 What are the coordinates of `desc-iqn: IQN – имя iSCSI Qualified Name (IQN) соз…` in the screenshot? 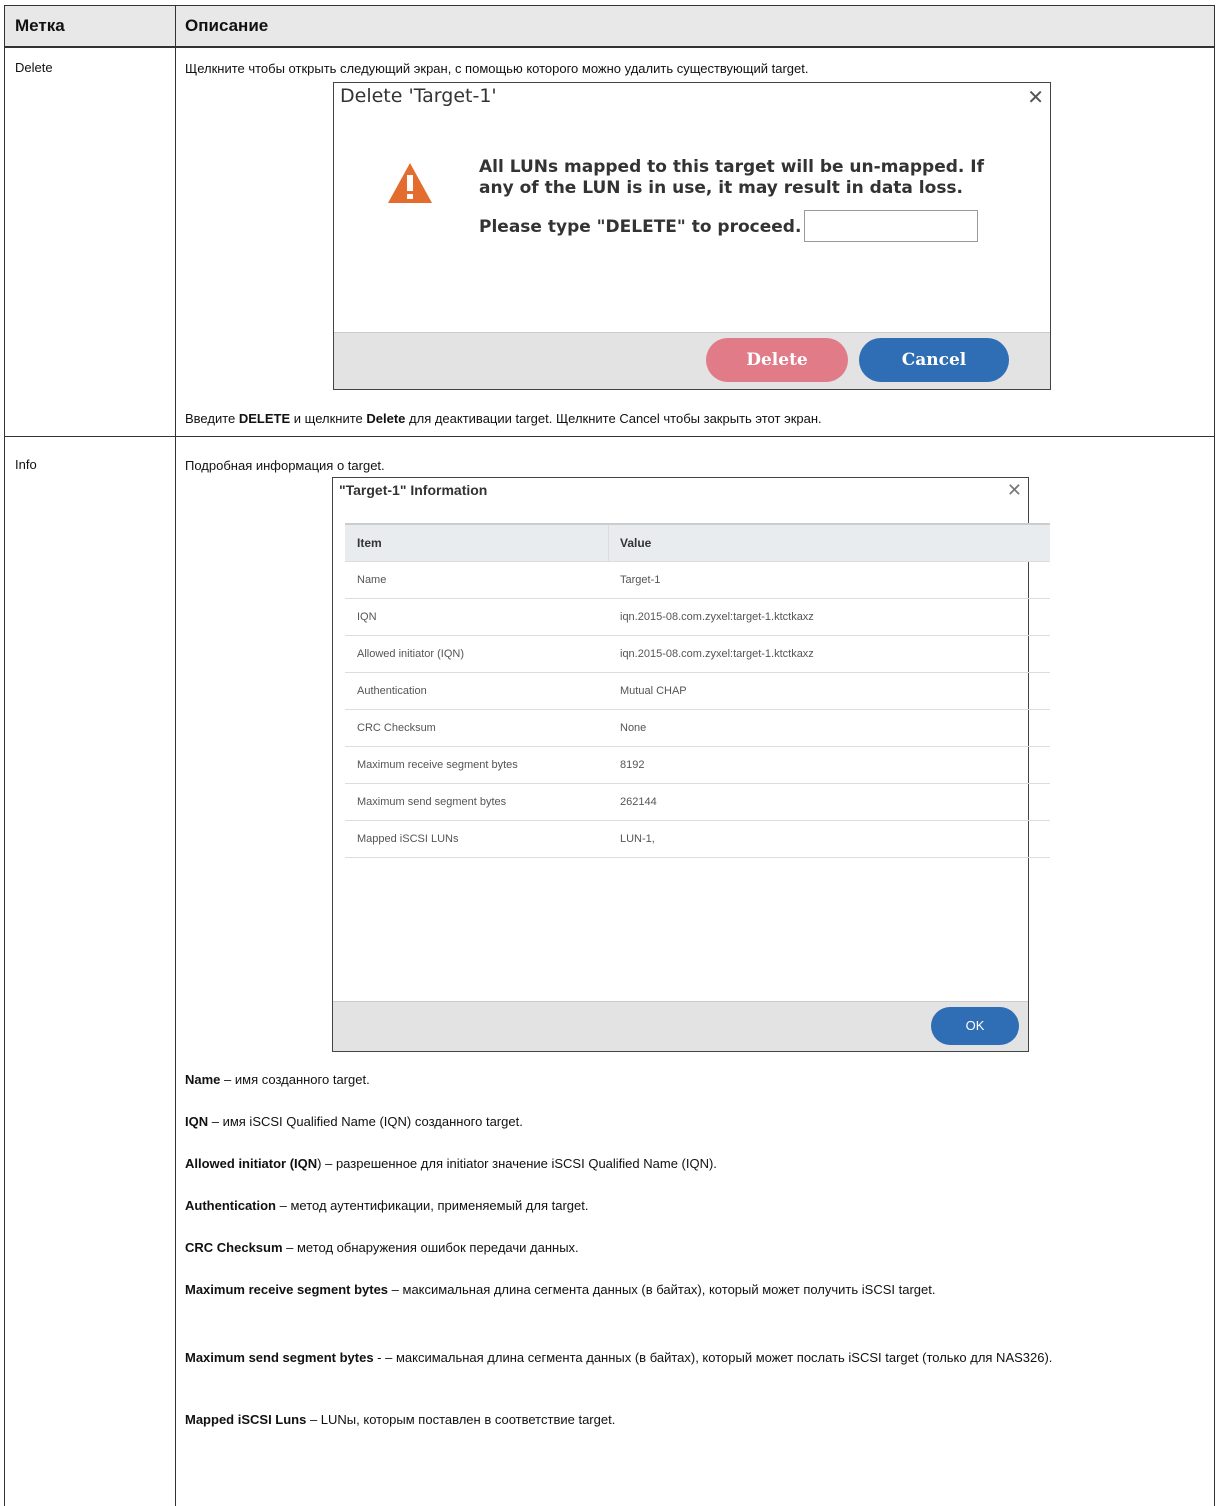 It's located at (354, 1121).